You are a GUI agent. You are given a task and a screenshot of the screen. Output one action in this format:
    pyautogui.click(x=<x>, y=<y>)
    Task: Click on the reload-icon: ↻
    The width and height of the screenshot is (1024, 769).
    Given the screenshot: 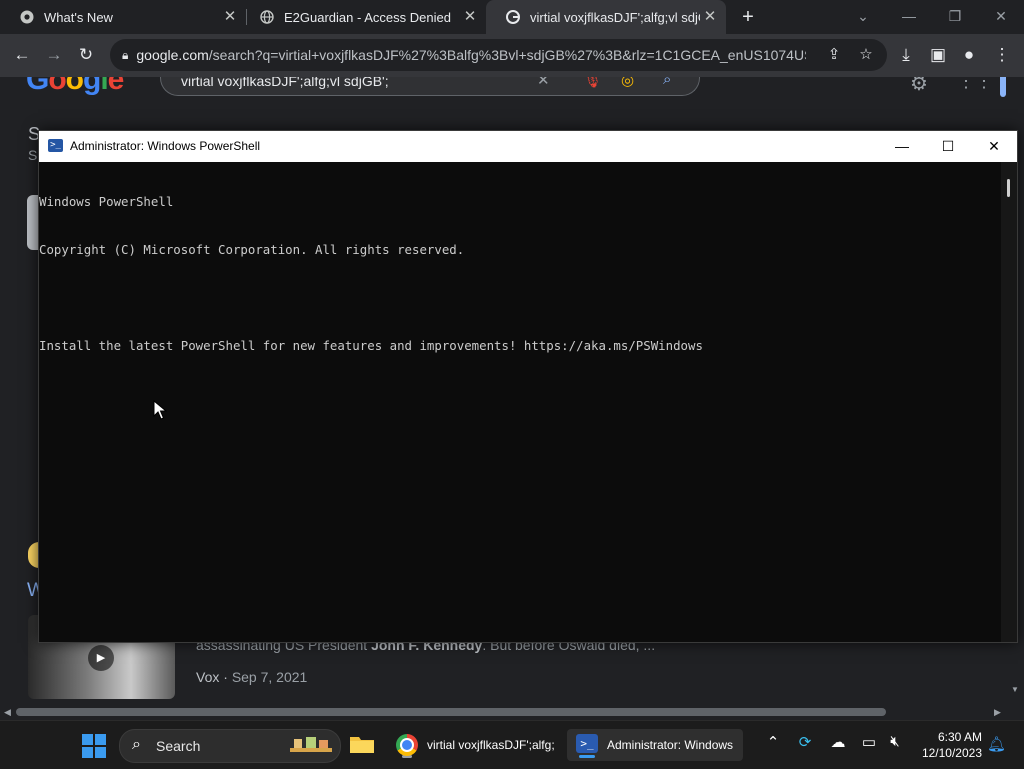 What is the action you would take?
    pyautogui.click(x=86, y=55)
    